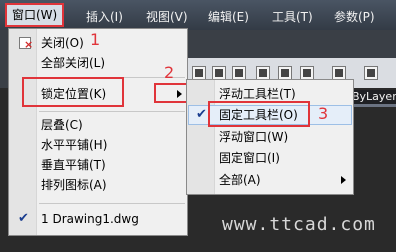 This screenshot has height=252, width=396. What do you see at coordinates (254, 137) in the screenshot?
I see `menu-item-label: 浮动窗口(W)` at bounding box center [254, 137].